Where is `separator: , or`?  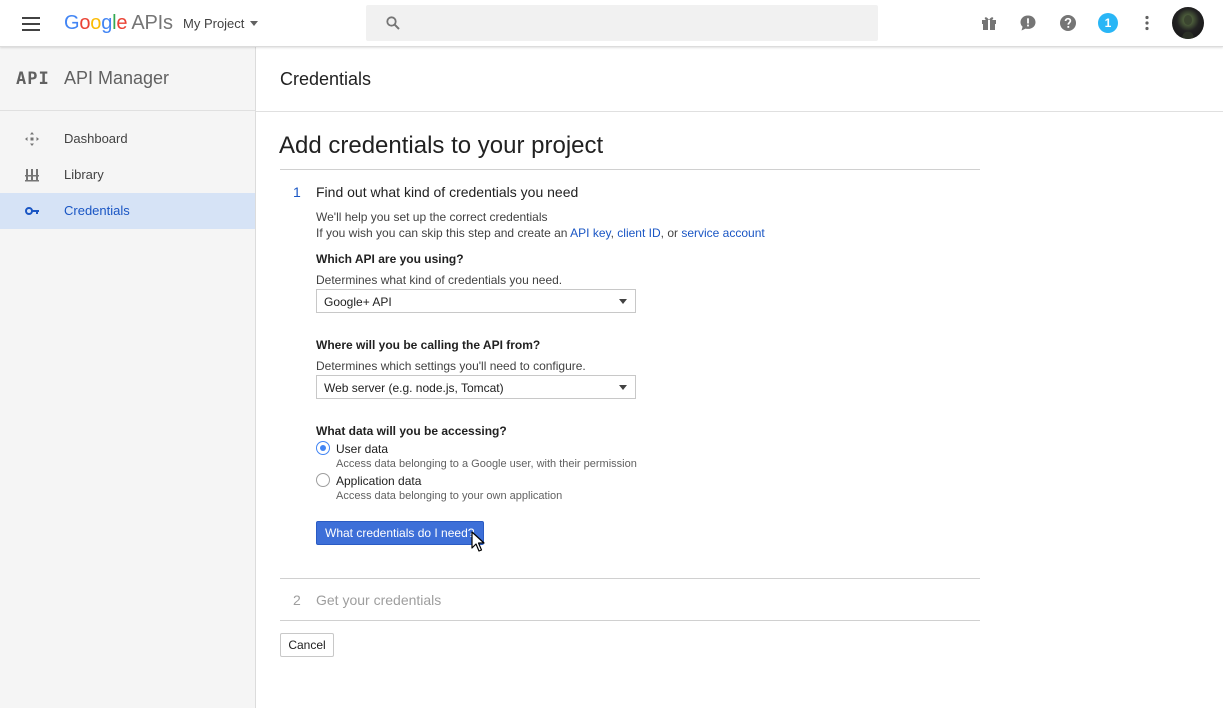 separator: , or is located at coordinates (671, 233).